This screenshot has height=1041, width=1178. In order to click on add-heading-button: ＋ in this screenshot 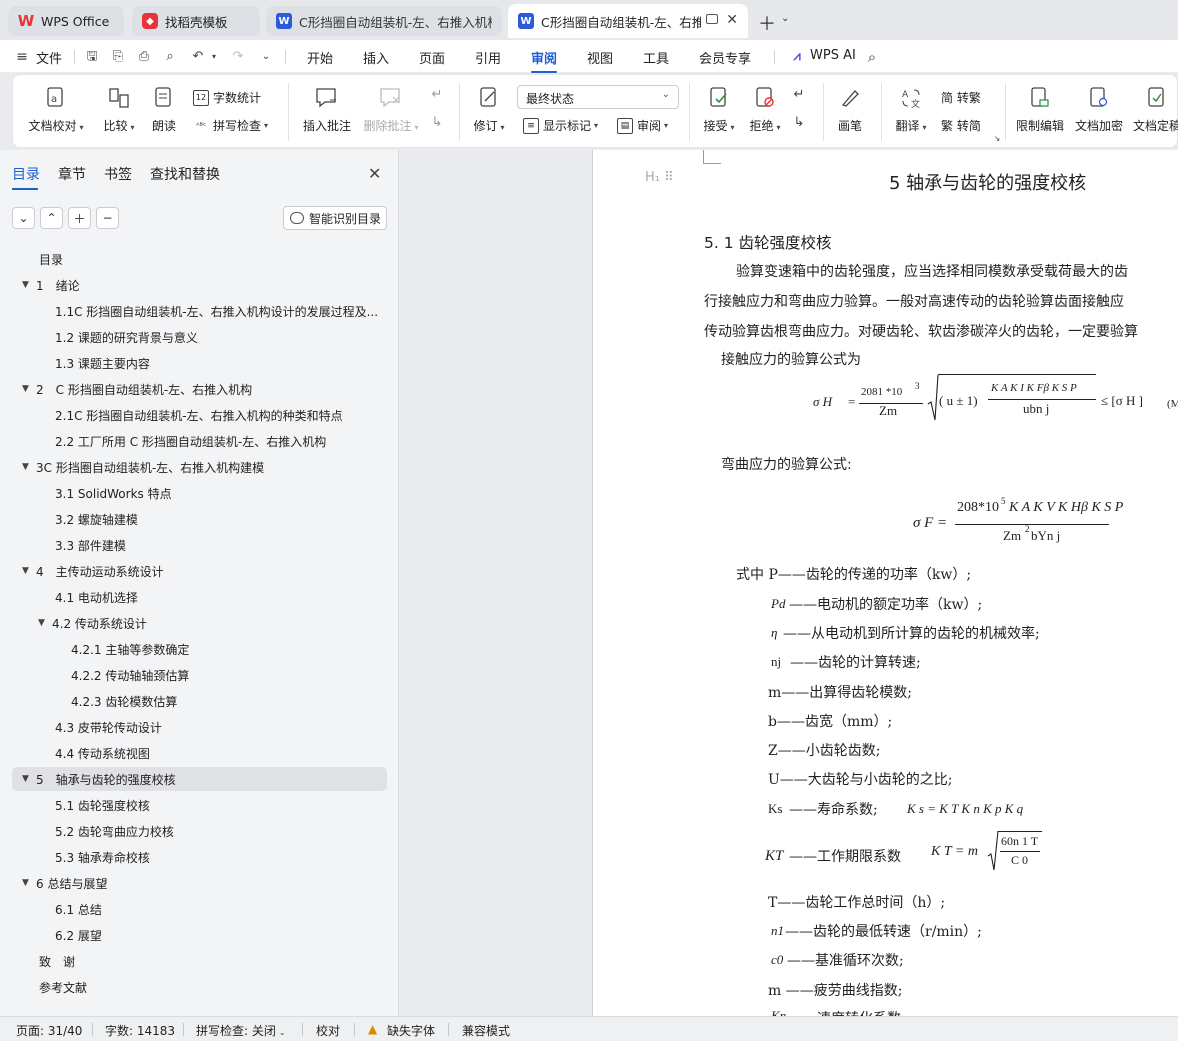, I will do `click(79, 218)`.